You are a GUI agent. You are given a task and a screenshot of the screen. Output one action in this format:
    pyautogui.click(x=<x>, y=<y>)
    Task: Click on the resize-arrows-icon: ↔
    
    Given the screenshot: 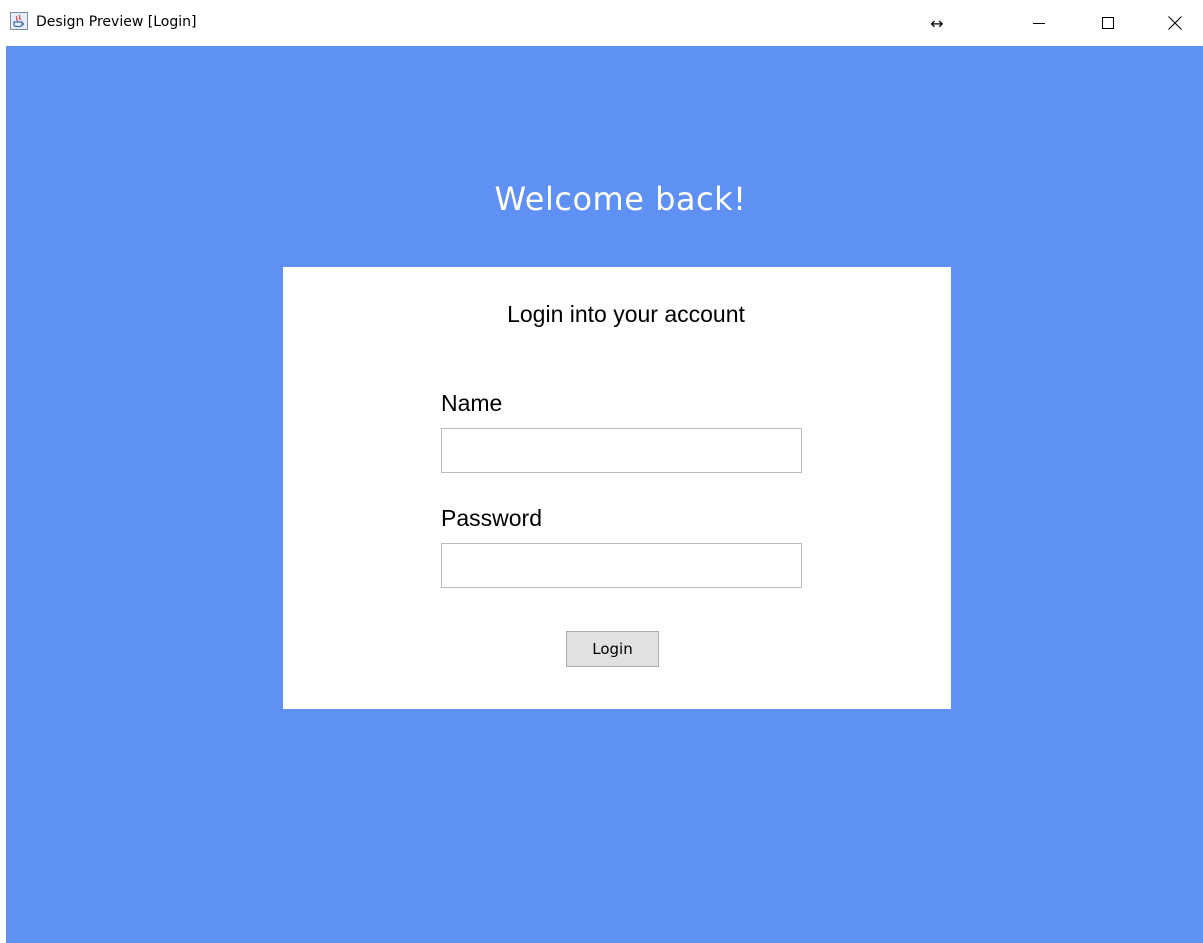 What is the action you would take?
    pyautogui.click(x=937, y=23)
    